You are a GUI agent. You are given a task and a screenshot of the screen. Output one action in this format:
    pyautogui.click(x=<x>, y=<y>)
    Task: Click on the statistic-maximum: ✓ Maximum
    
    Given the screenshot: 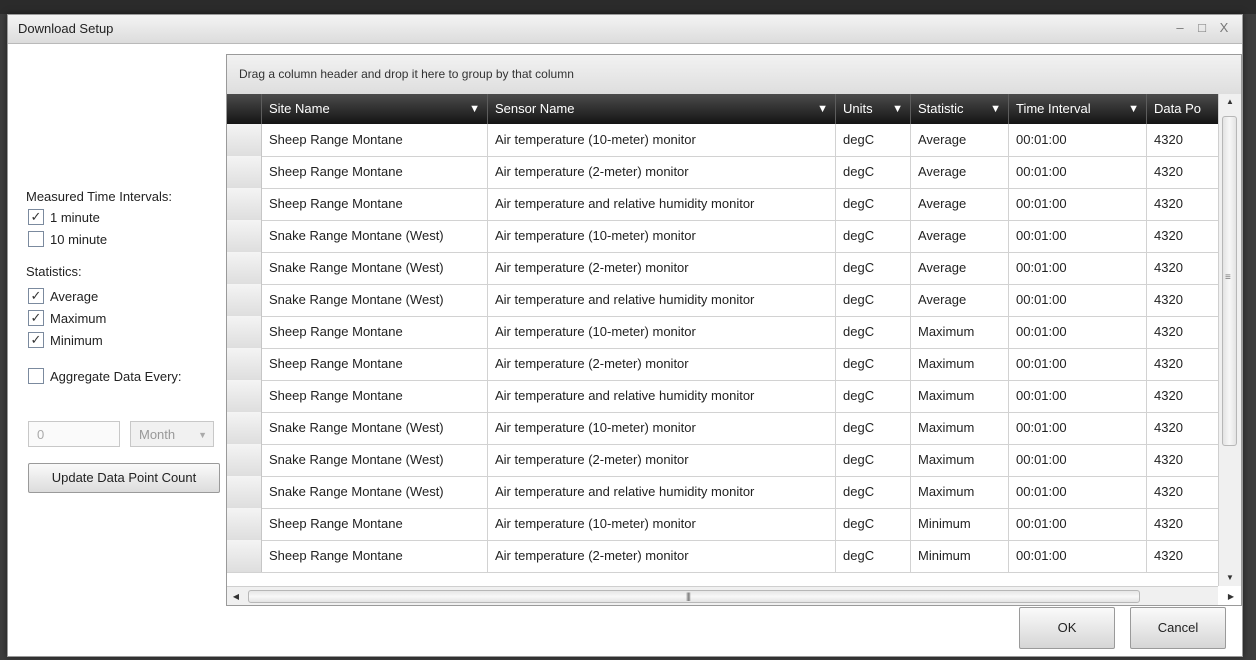 What is the action you would take?
    pyautogui.click(x=67, y=318)
    